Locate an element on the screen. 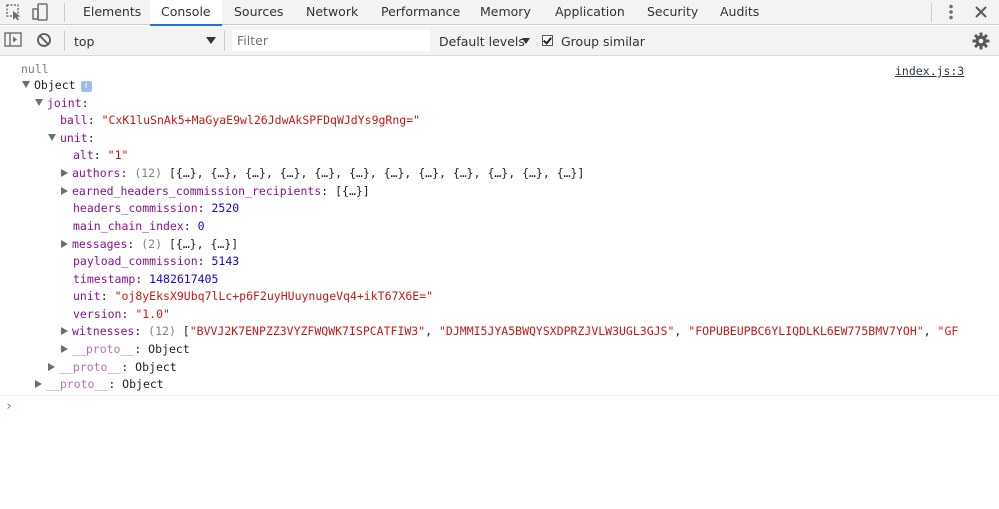 This screenshot has width=999, height=509. null-value: null is located at coordinates (35, 69).